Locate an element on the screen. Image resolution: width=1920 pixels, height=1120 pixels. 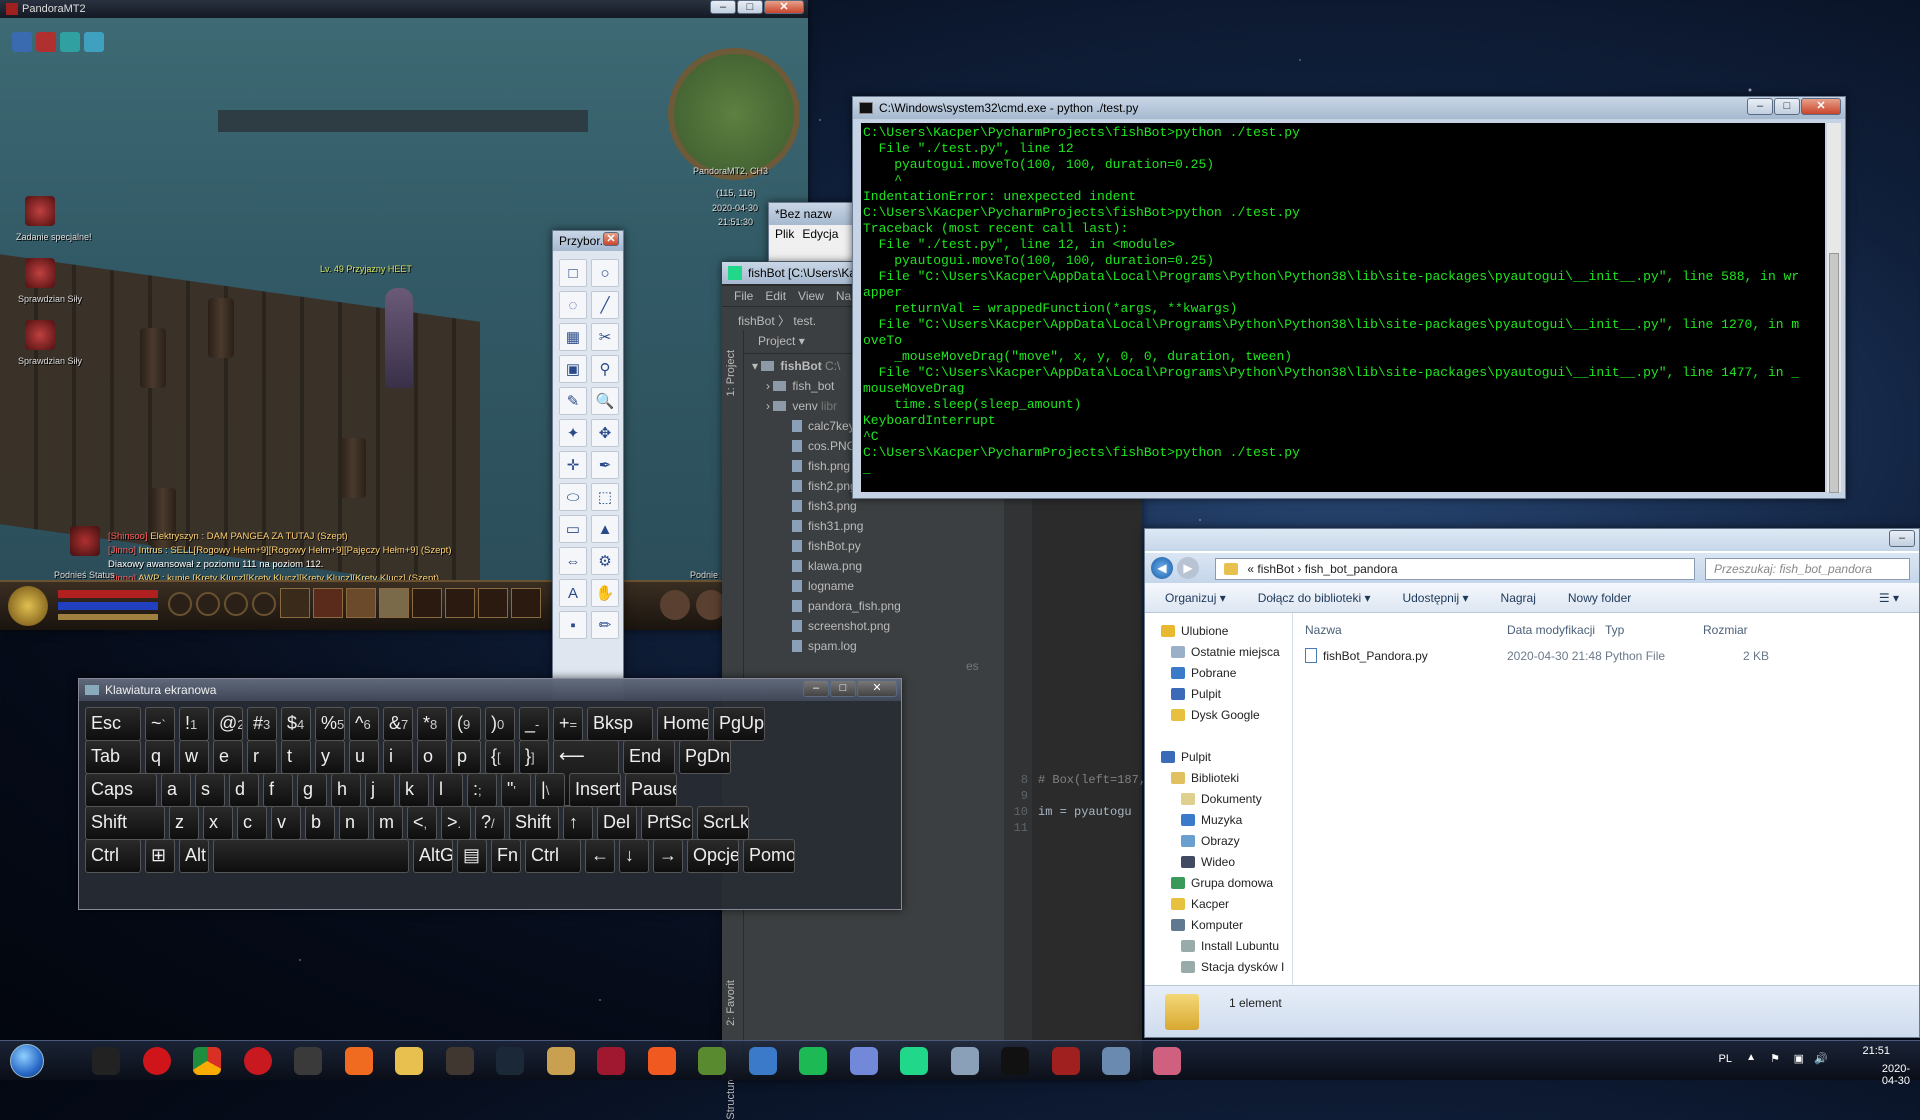
paint-tool-icon: ✂ is located at coordinates (605, 337).